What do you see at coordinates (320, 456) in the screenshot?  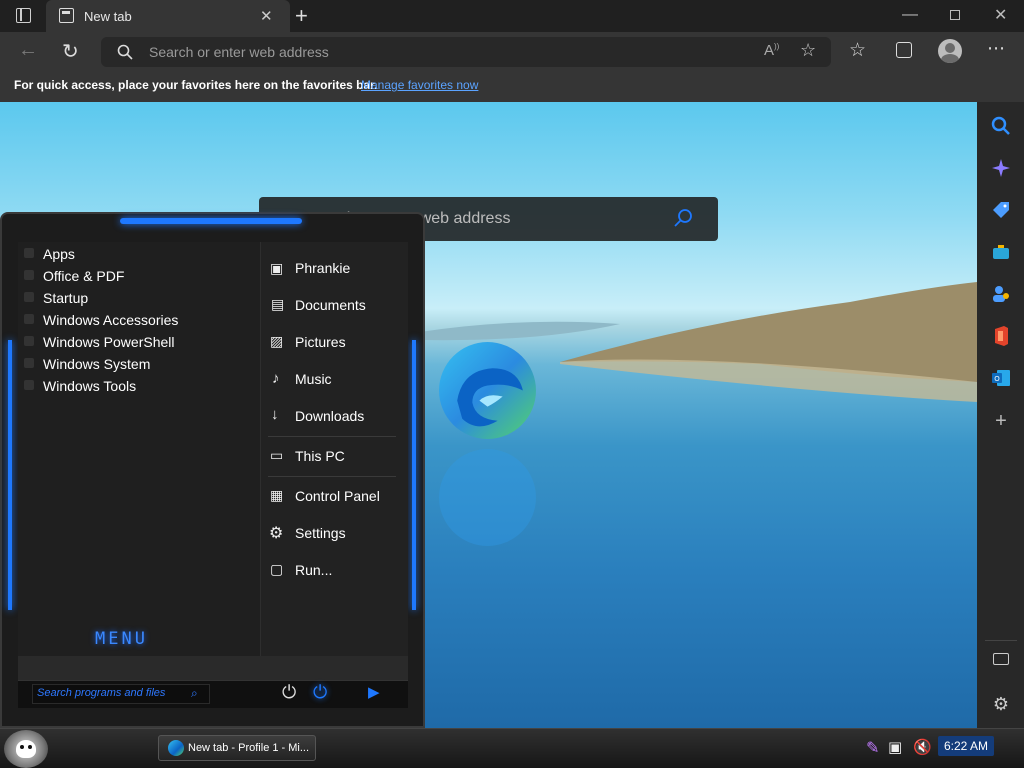 I see `start-place-this-pc: This PC` at bounding box center [320, 456].